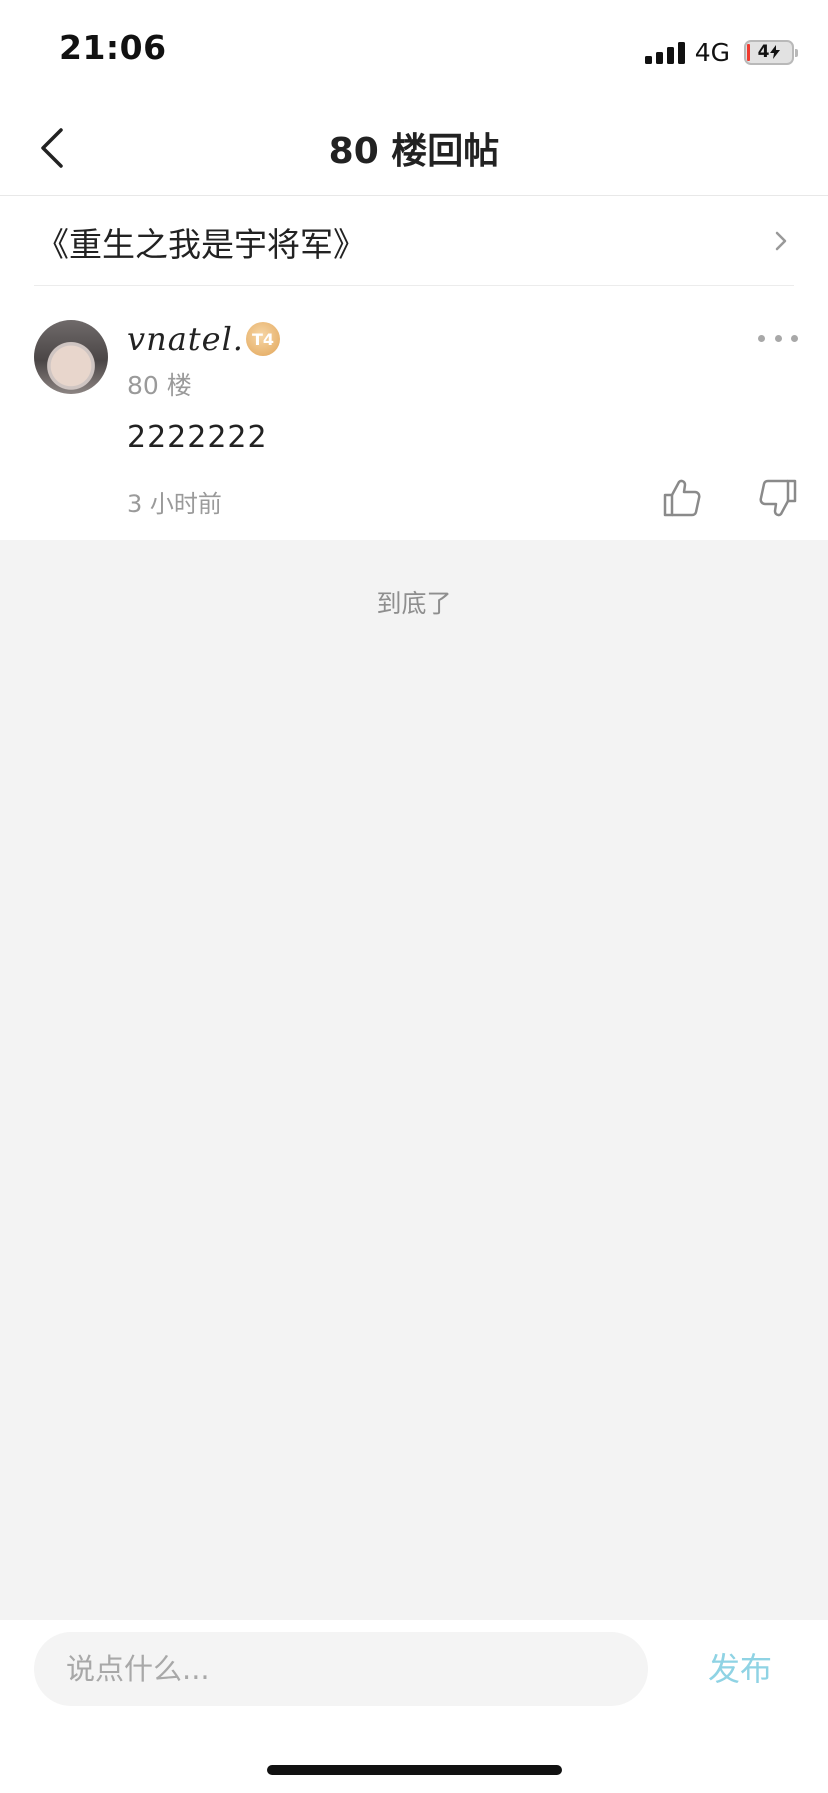 The height and width of the screenshot is (1793, 828). What do you see at coordinates (781, 241) in the screenshot?
I see `chevron-right-icon` at bounding box center [781, 241].